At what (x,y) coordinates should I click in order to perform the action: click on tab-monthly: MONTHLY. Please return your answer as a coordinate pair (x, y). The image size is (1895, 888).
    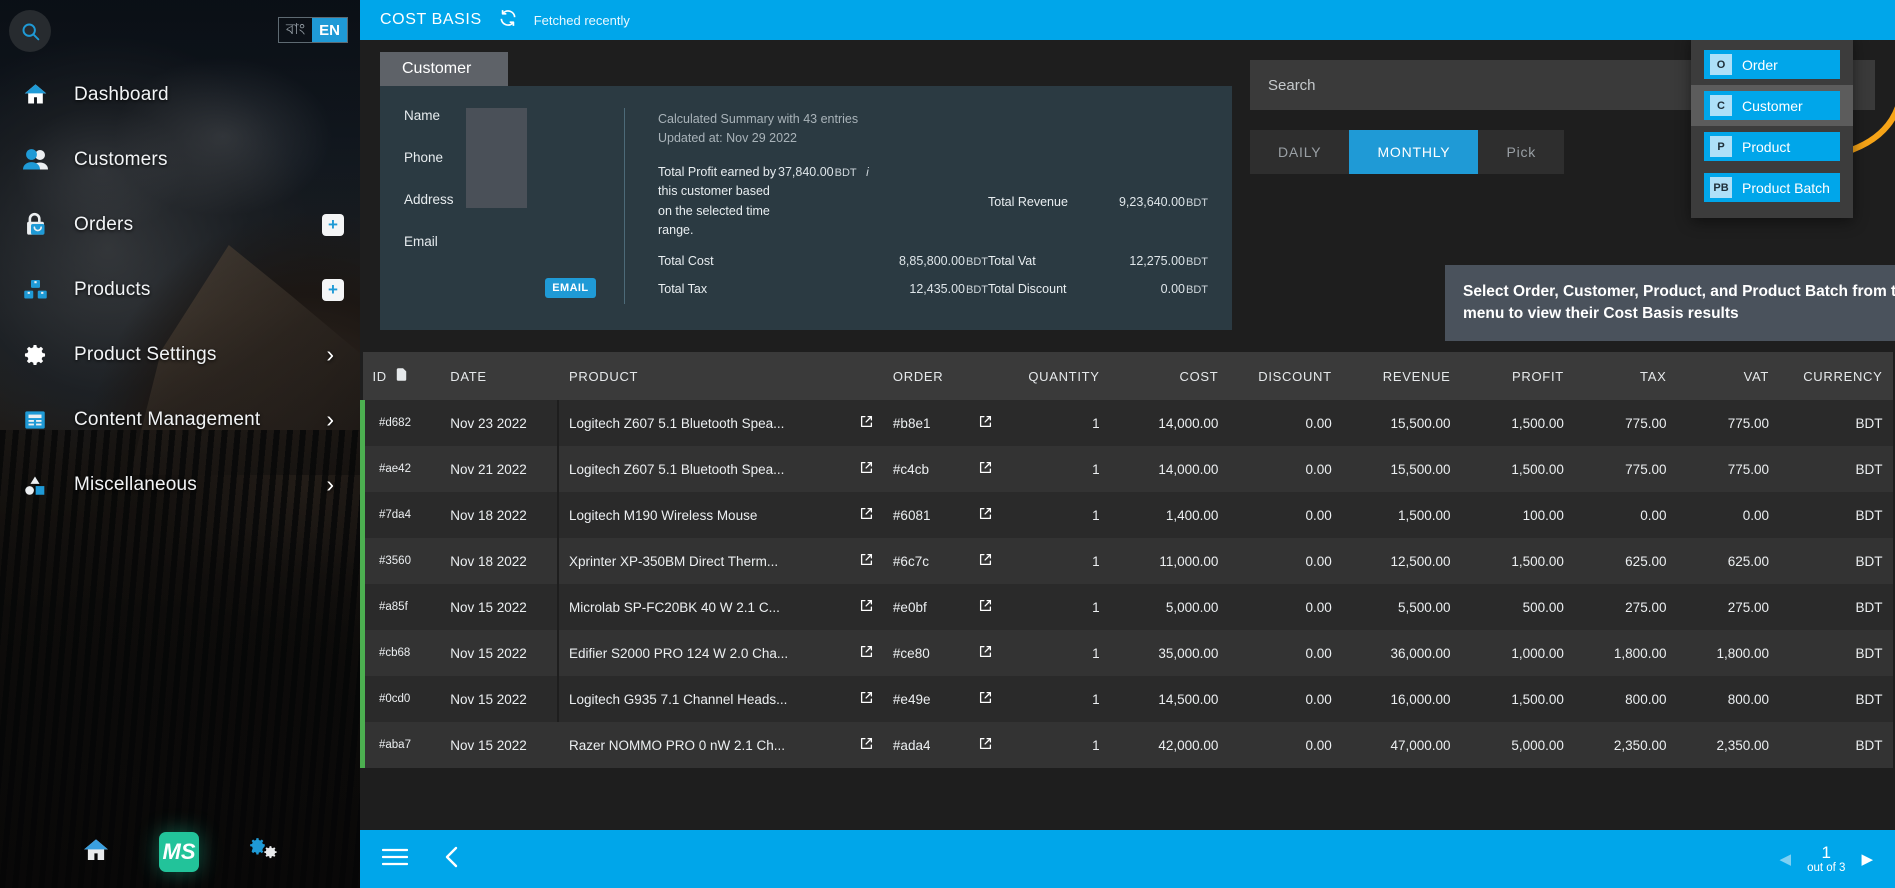
    Looking at the image, I should click on (1414, 152).